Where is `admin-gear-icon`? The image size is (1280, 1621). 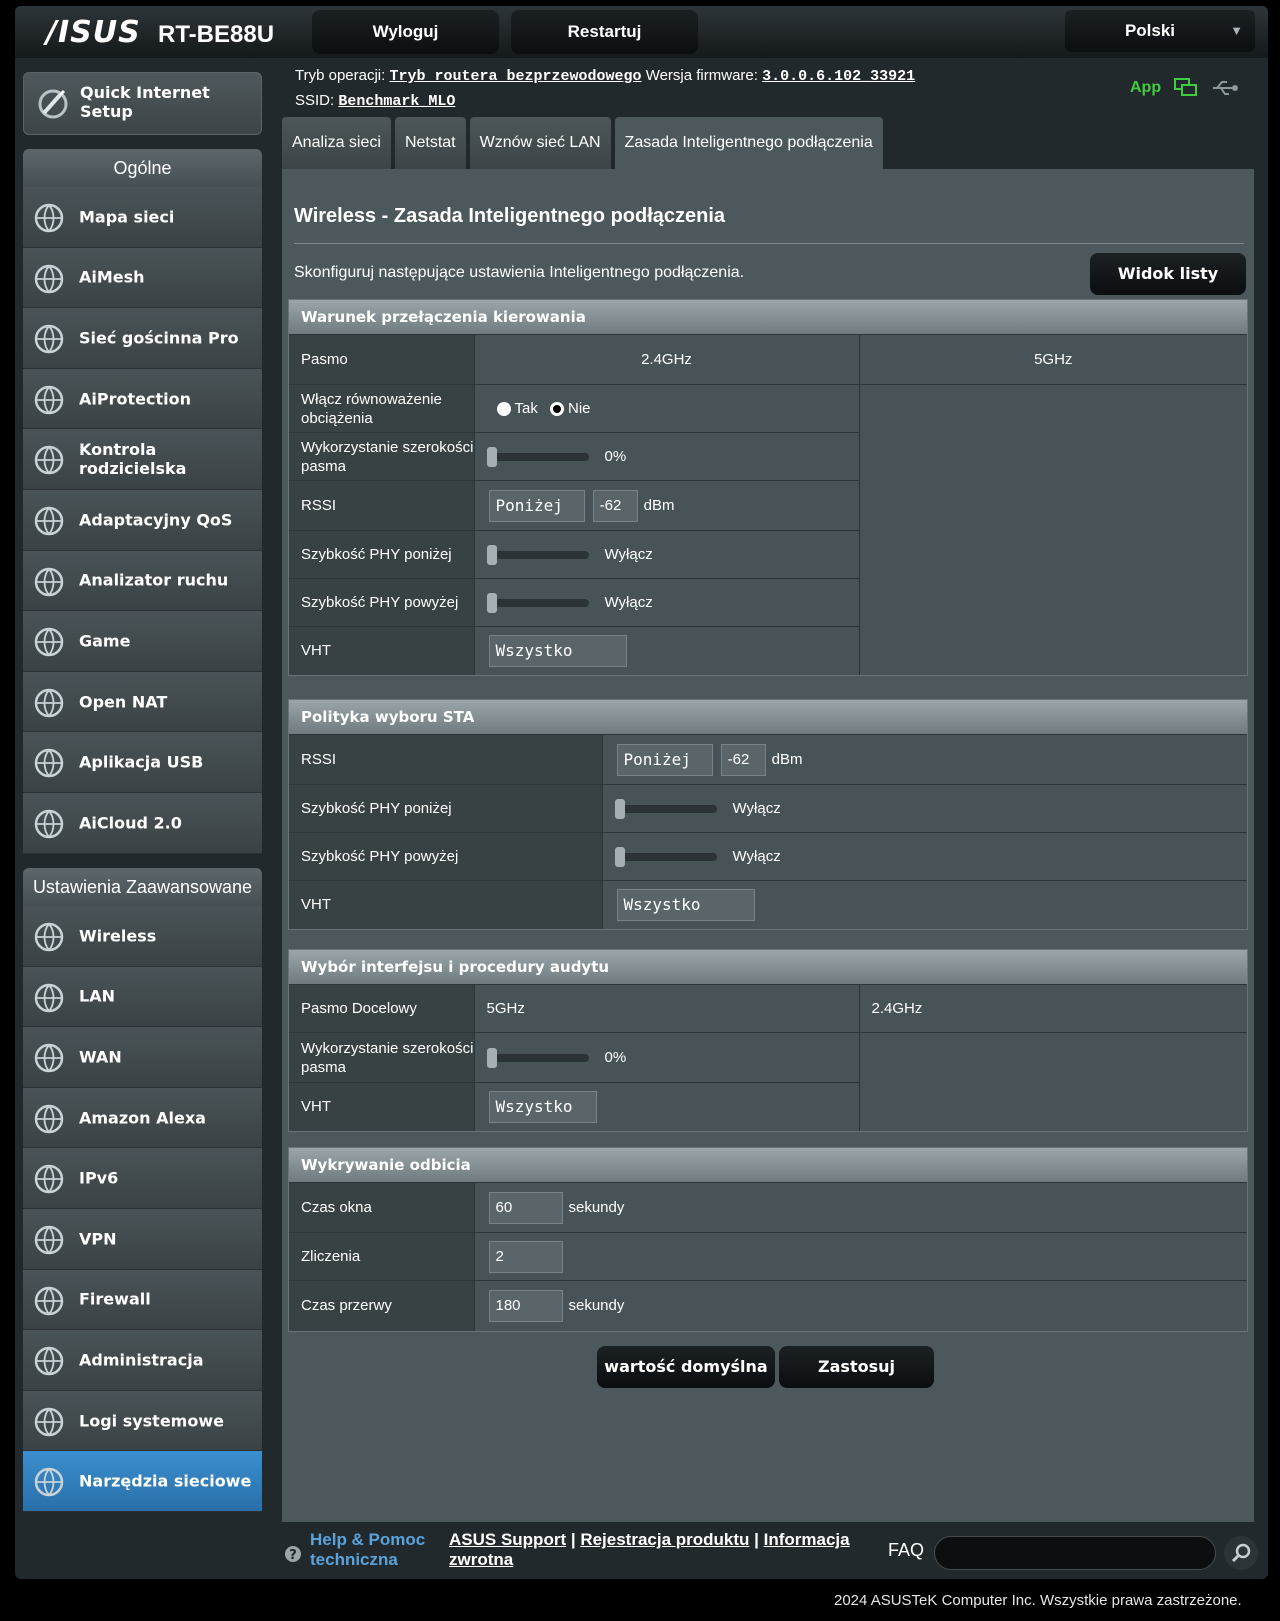 admin-gear-icon is located at coordinates (49, 1361).